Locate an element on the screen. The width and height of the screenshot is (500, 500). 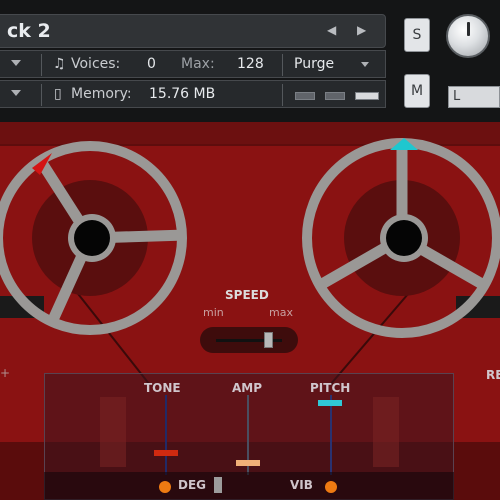
modulation-bar is located at coordinates (249, 486).